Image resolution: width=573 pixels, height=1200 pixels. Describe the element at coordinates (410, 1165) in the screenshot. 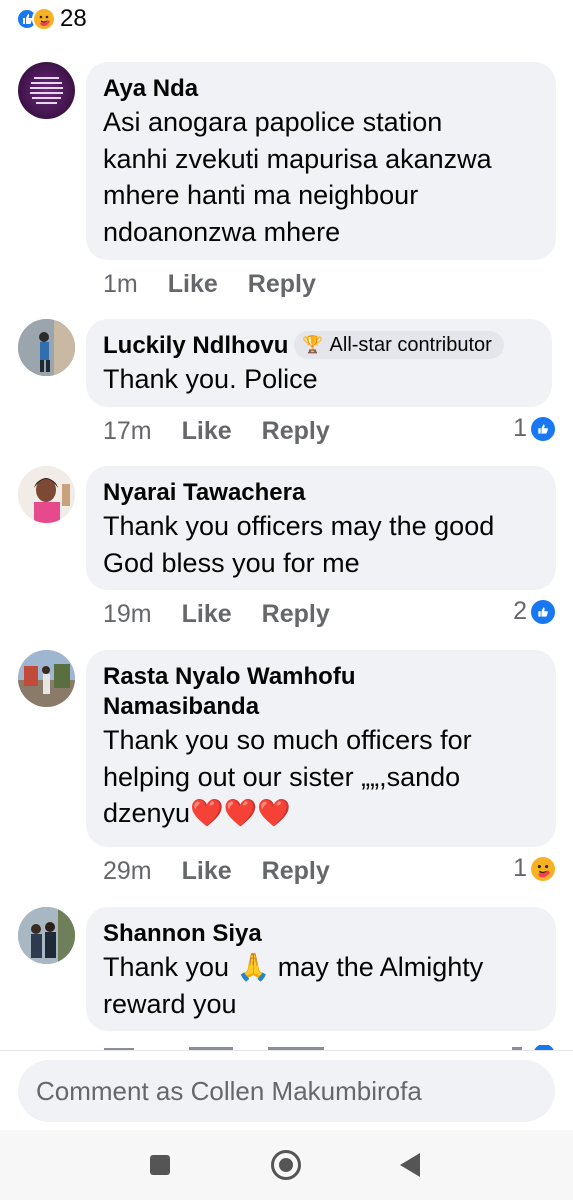

I see `back-button` at that location.